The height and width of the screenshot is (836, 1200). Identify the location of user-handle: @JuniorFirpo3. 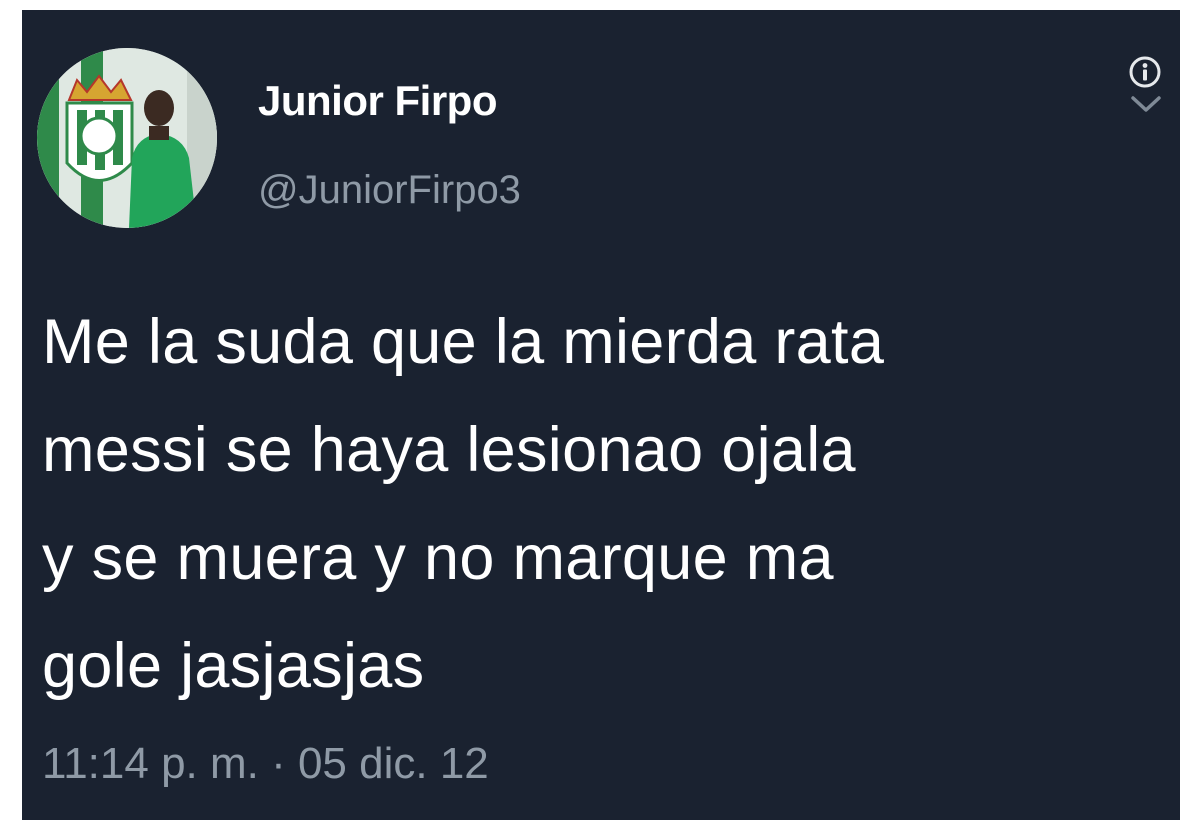
(389, 190).